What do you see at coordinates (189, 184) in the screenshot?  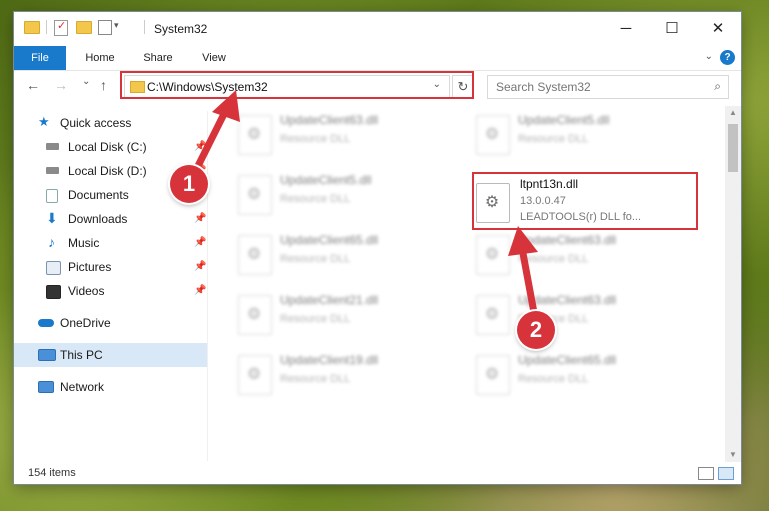 I see `step-1-badge: 1` at bounding box center [189, 184].